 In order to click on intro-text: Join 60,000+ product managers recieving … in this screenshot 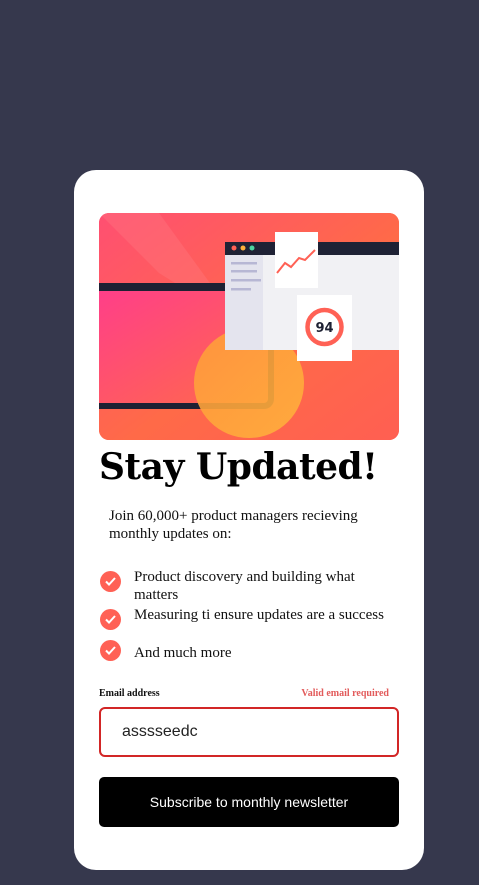, I will do `click(233, 525)`.